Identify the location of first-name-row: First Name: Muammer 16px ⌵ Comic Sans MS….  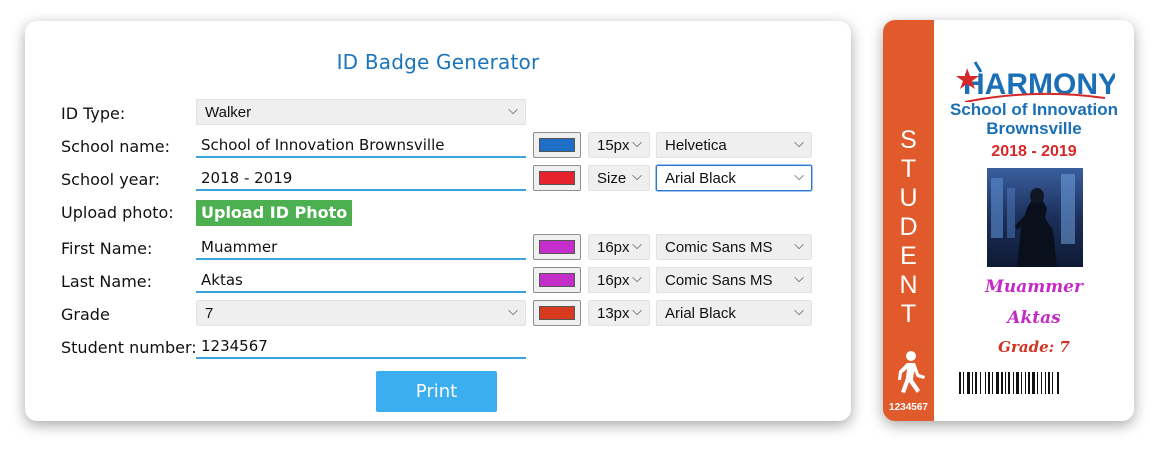
(438, 248).